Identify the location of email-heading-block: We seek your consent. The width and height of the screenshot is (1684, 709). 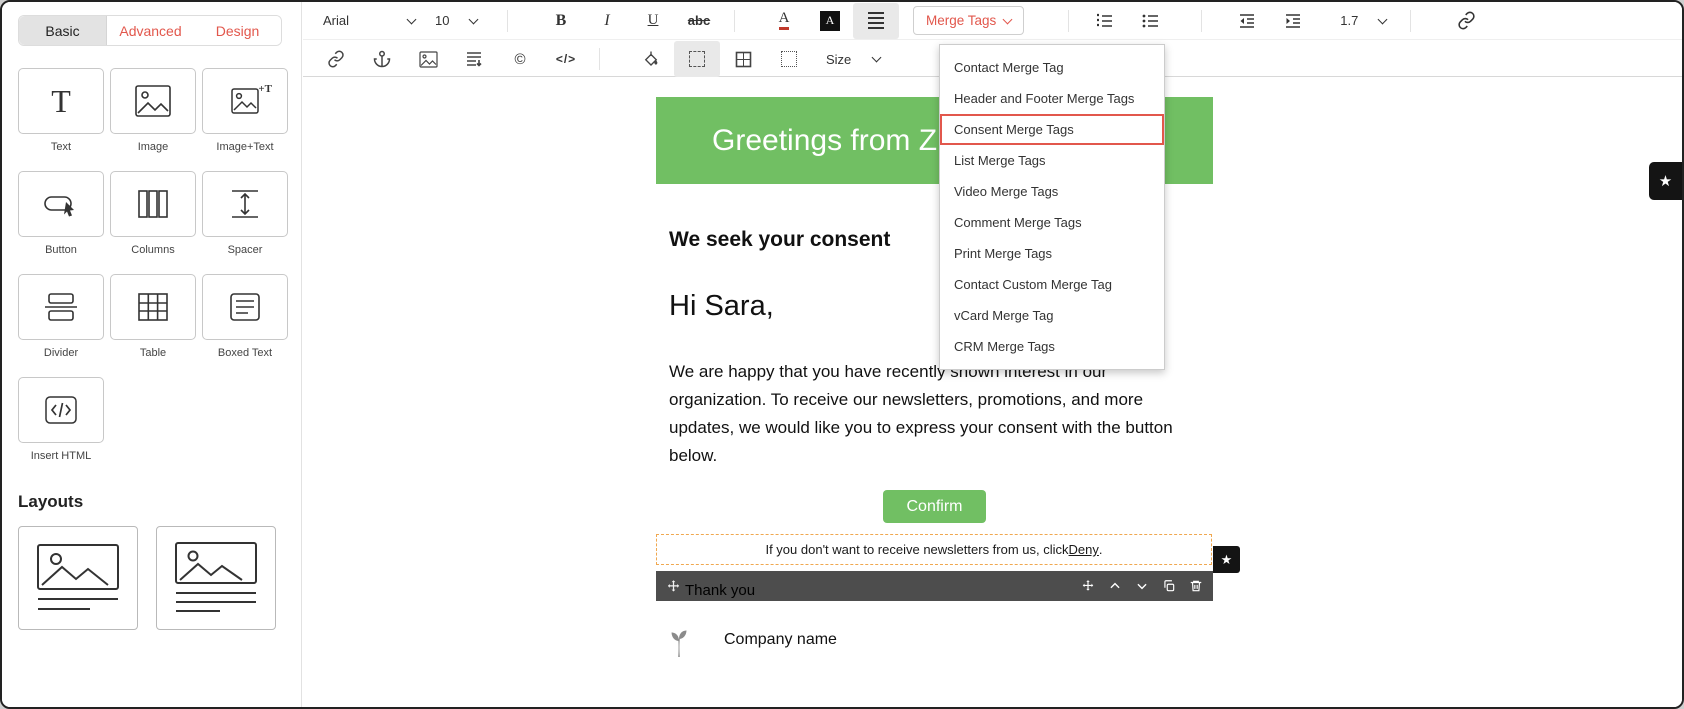
(779, 240).